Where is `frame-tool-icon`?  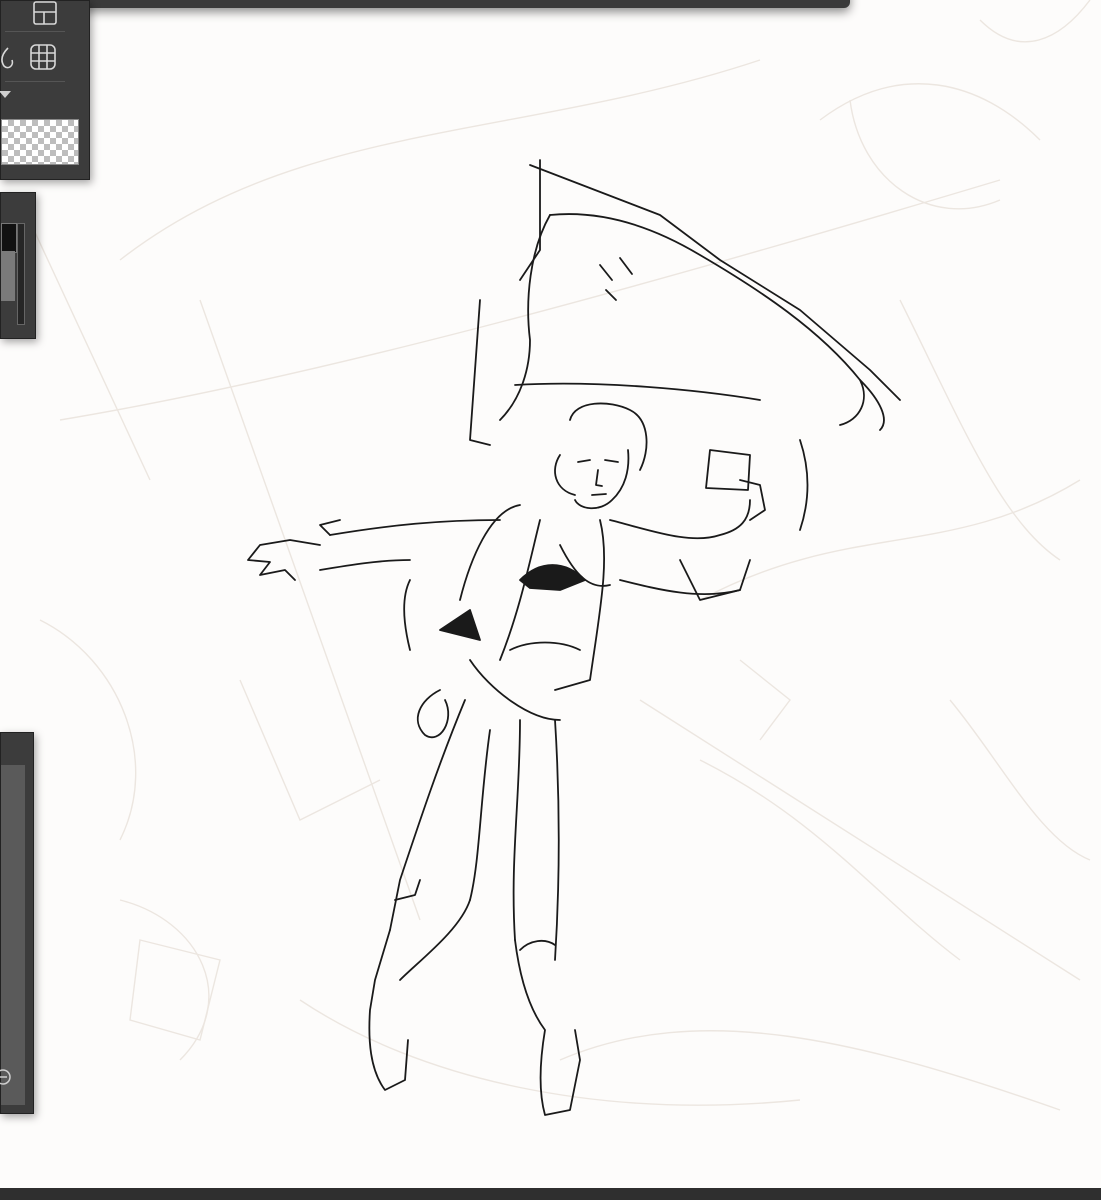
frame-tool-icon is located at coordinates (45, 13).